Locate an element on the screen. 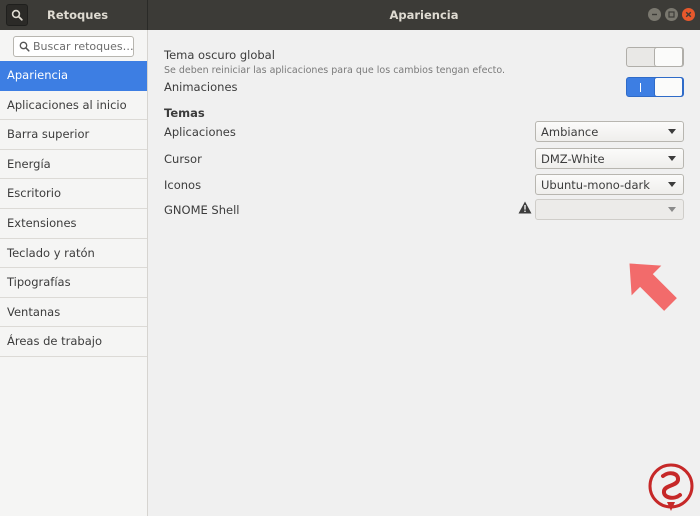 This screenshot has height=516, width=700. warning-icon is located at coordinates (525, 207).